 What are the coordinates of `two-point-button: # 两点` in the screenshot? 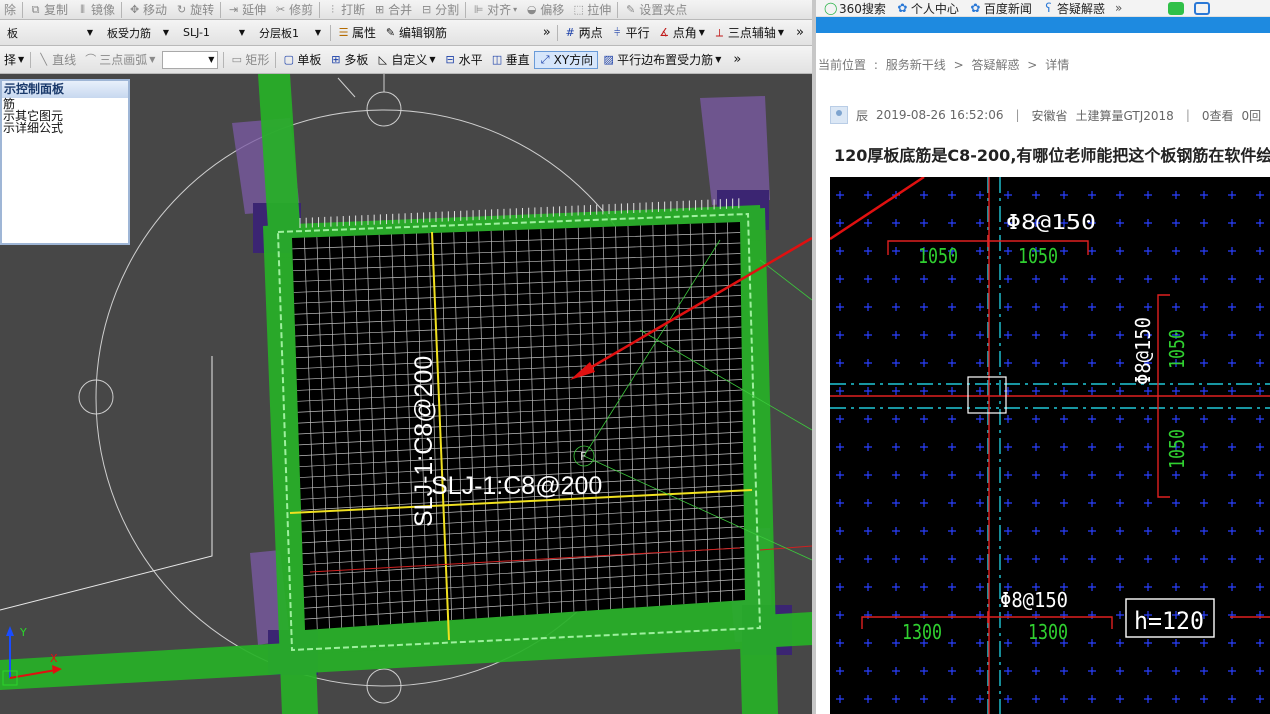 It's located at (583, 33).